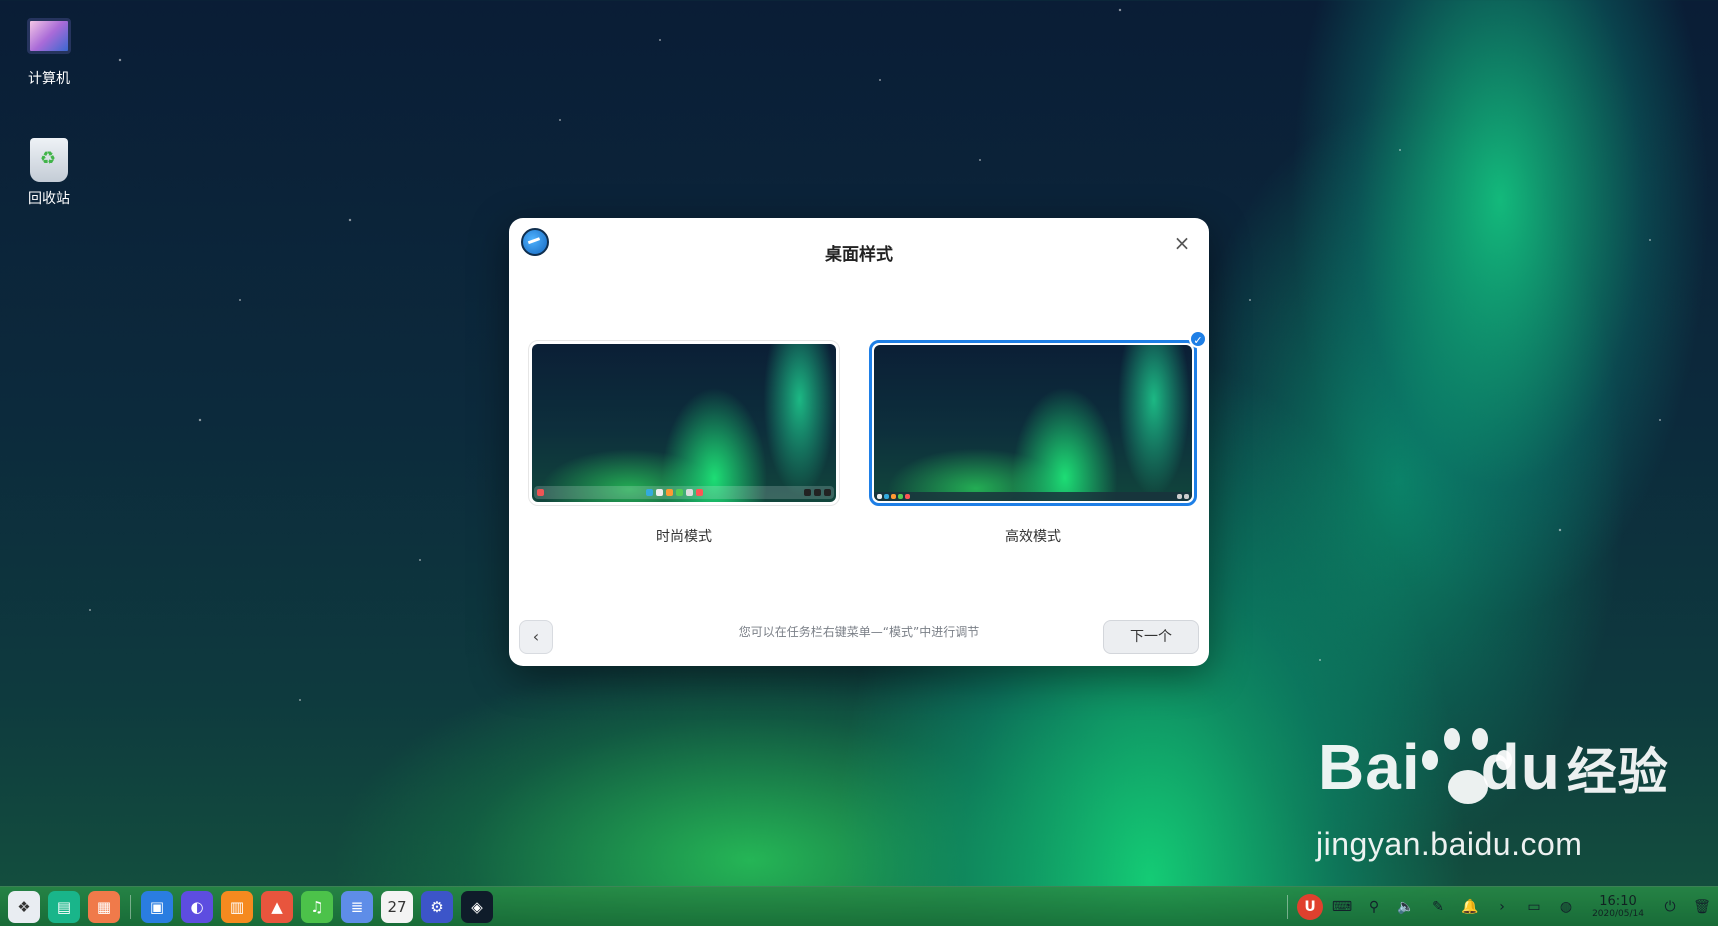  What do you see at coordinates (49, 199) in the screenshot?
I see `desktop-icon-label: 回收站` at bounding box center [49, 199].